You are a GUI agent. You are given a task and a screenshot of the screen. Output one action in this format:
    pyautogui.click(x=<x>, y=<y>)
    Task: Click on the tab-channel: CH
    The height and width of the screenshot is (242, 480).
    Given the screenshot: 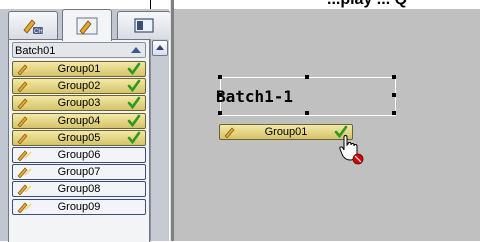 What is the action you would take?
    pyautogui.click(x=33, y=25)
    